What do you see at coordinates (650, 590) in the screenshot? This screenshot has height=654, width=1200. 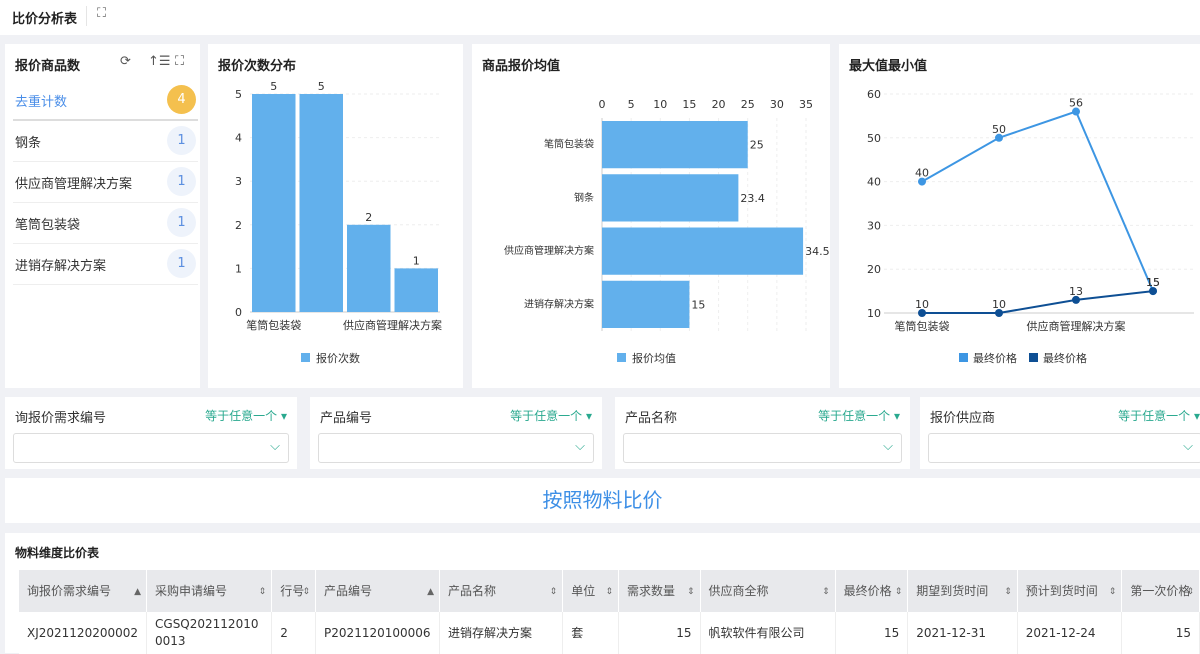 I see `column-header-label: 需求数量` at bounding box center [650, 590].